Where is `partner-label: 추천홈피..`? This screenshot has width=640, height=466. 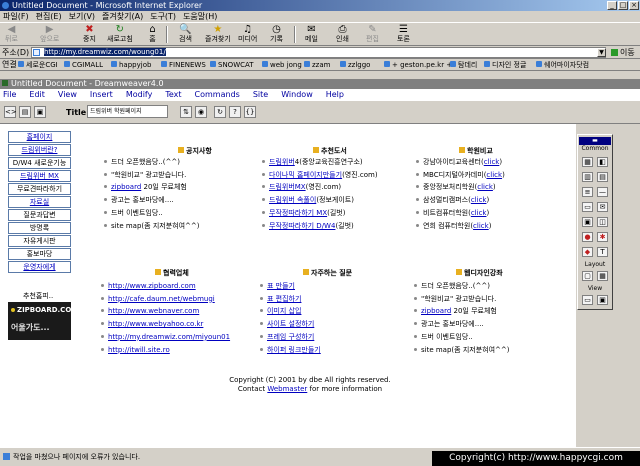 partner-label: 추천홈피.. is located at coordinates (38, 296).